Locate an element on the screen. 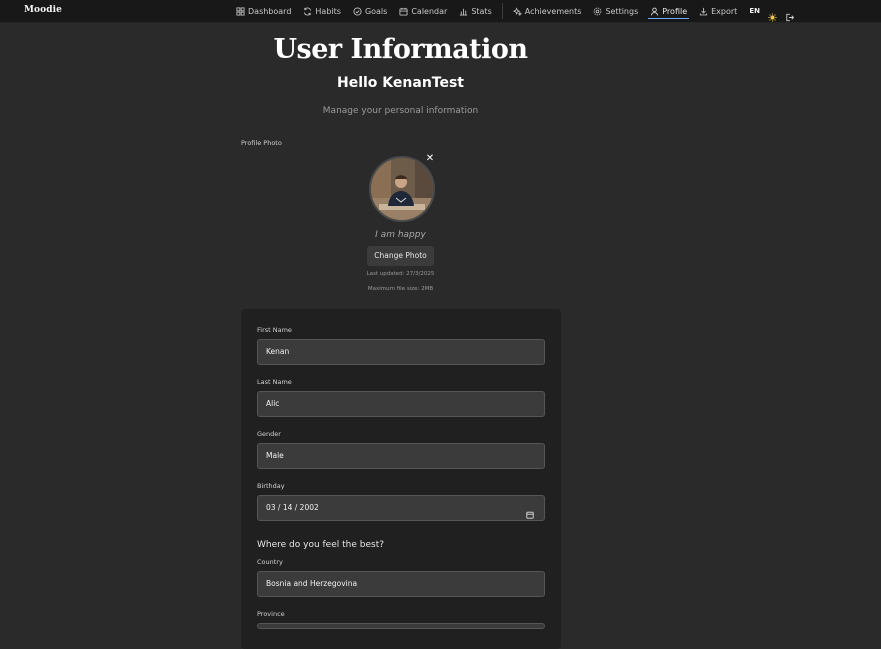  province-label: Province is located at coordinates (271, 614).